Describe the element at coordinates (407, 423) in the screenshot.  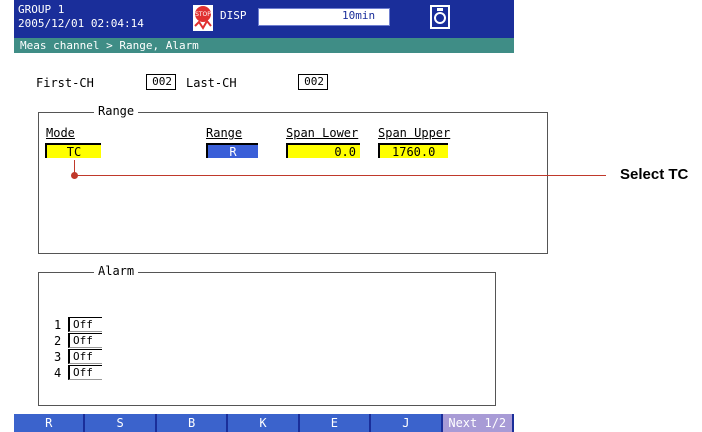
I see `softkey-j: J` at that location.